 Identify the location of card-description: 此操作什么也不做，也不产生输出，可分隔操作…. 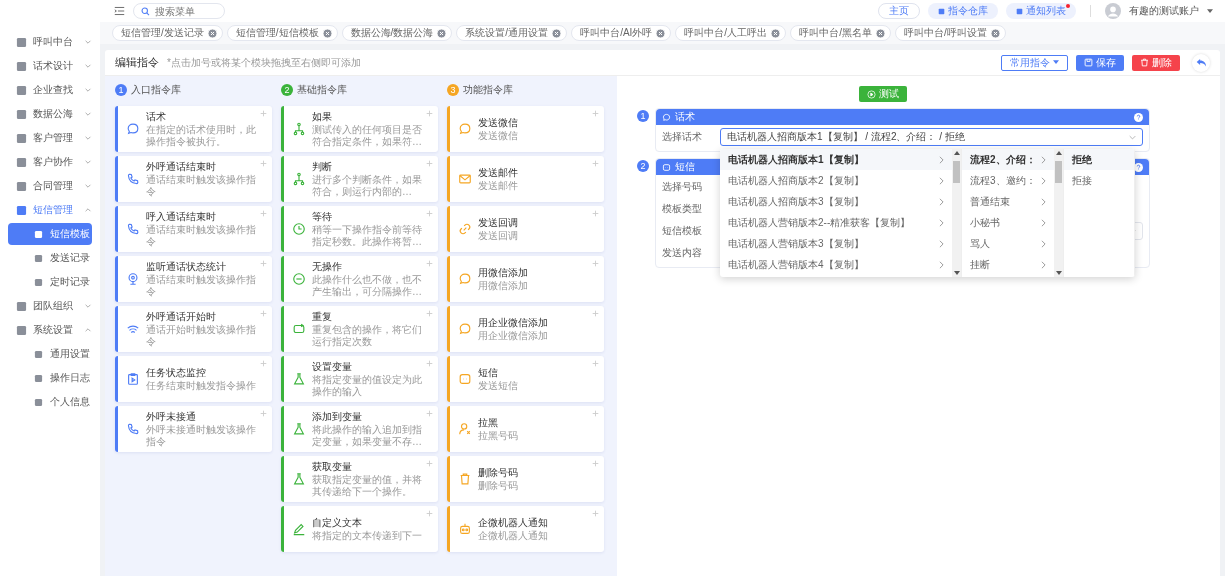
(367, 285).